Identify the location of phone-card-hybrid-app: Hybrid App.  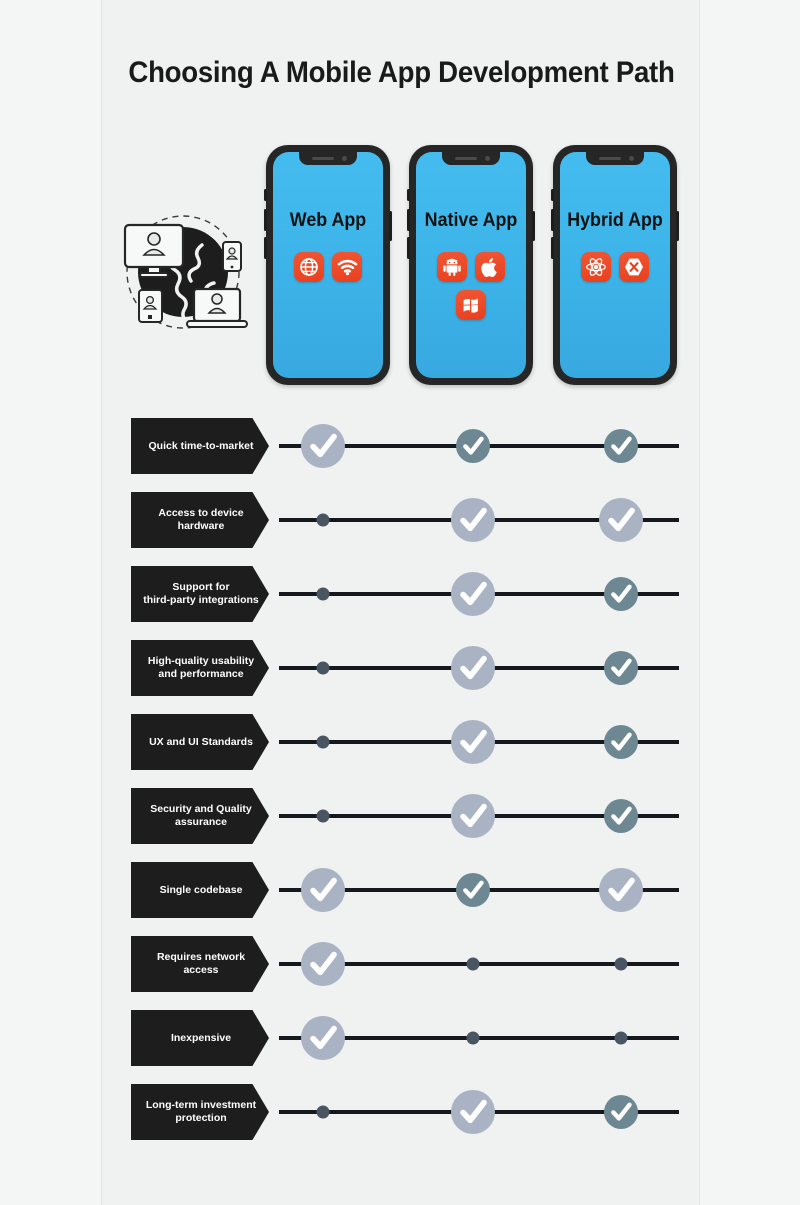
(615, 265).